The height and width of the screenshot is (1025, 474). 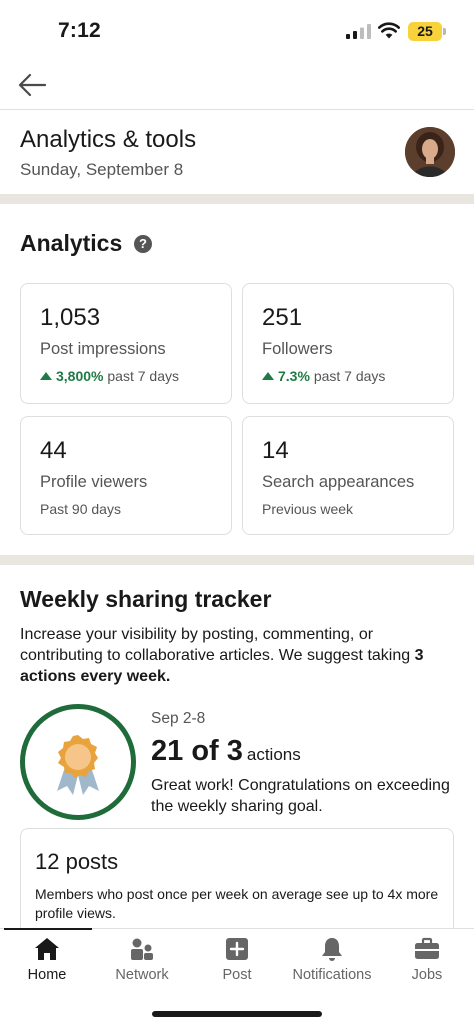 What do you see at coordinates (71, 243) in the screenshot?
I see `analytics-title: Analytics` at bounding box center [71, 243].